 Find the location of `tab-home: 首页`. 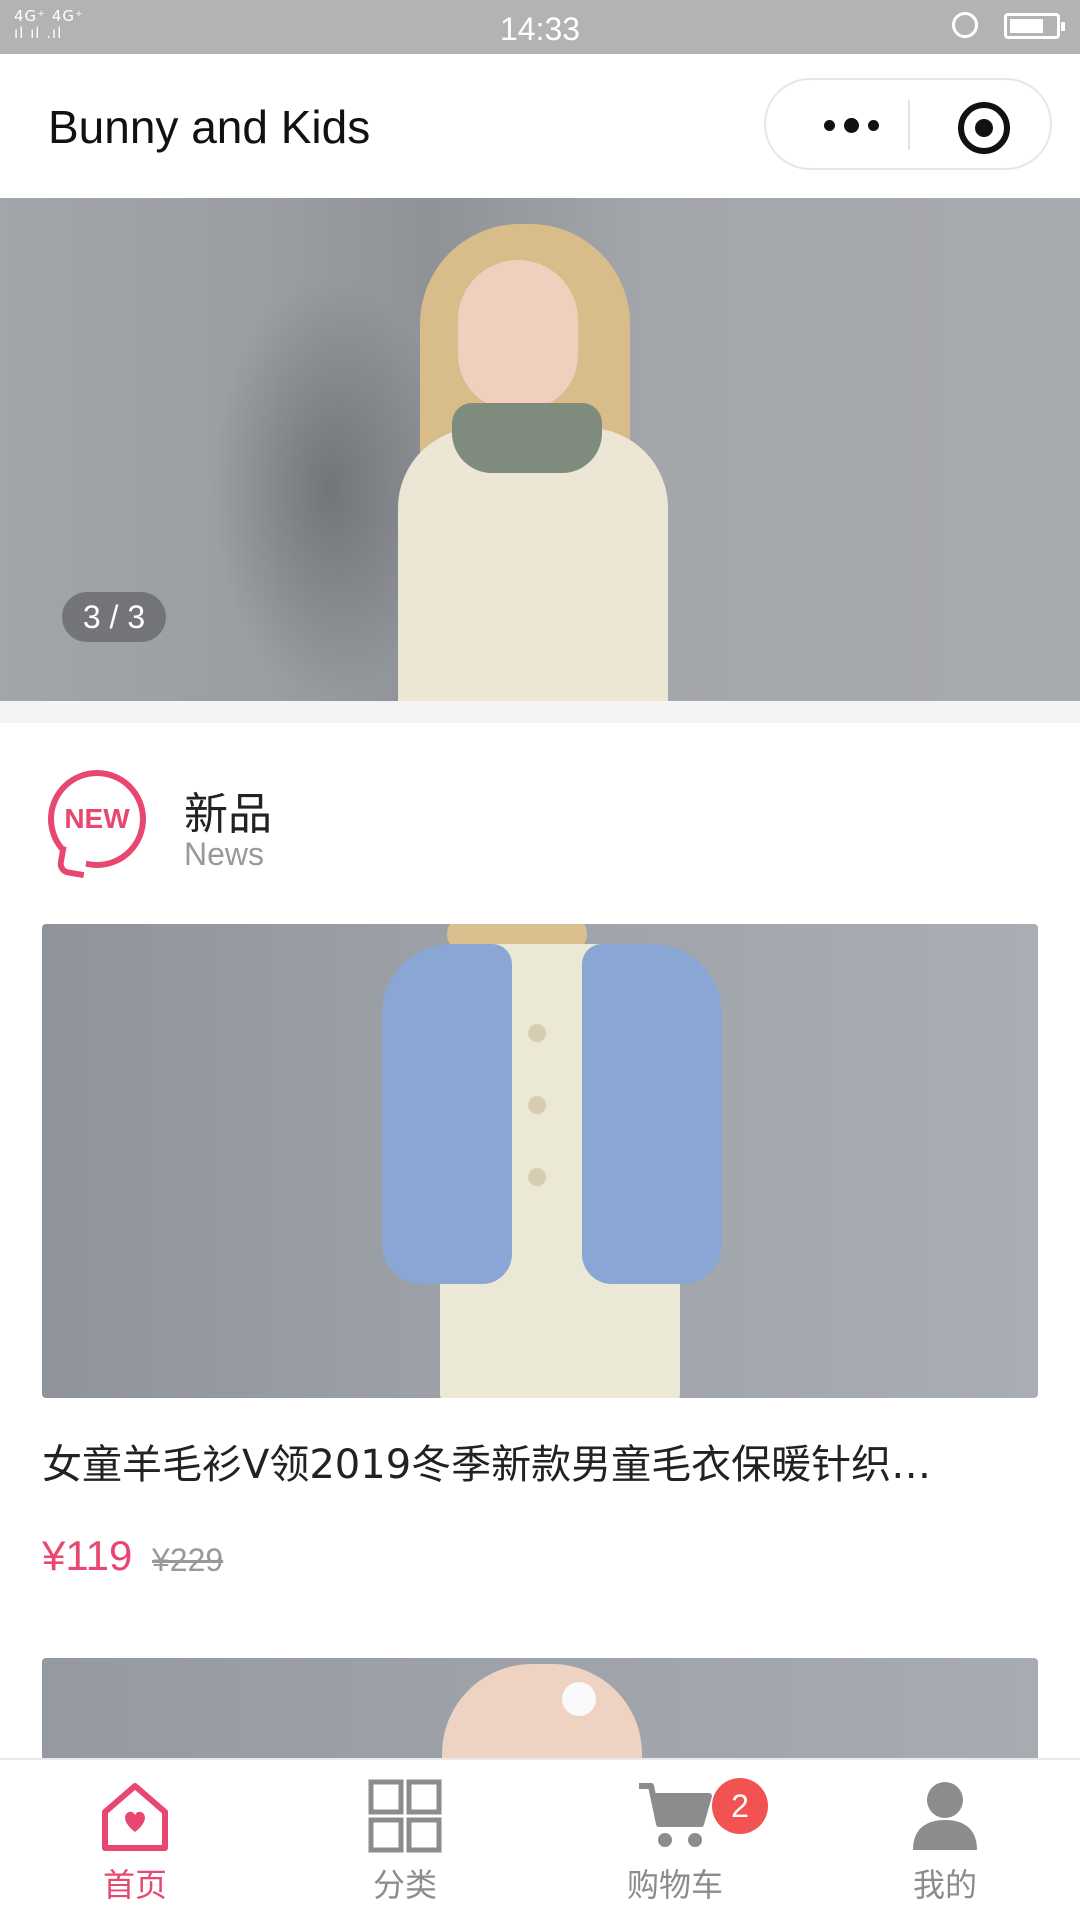

tab-home: 首页 is located at coordinates (135, 1840).